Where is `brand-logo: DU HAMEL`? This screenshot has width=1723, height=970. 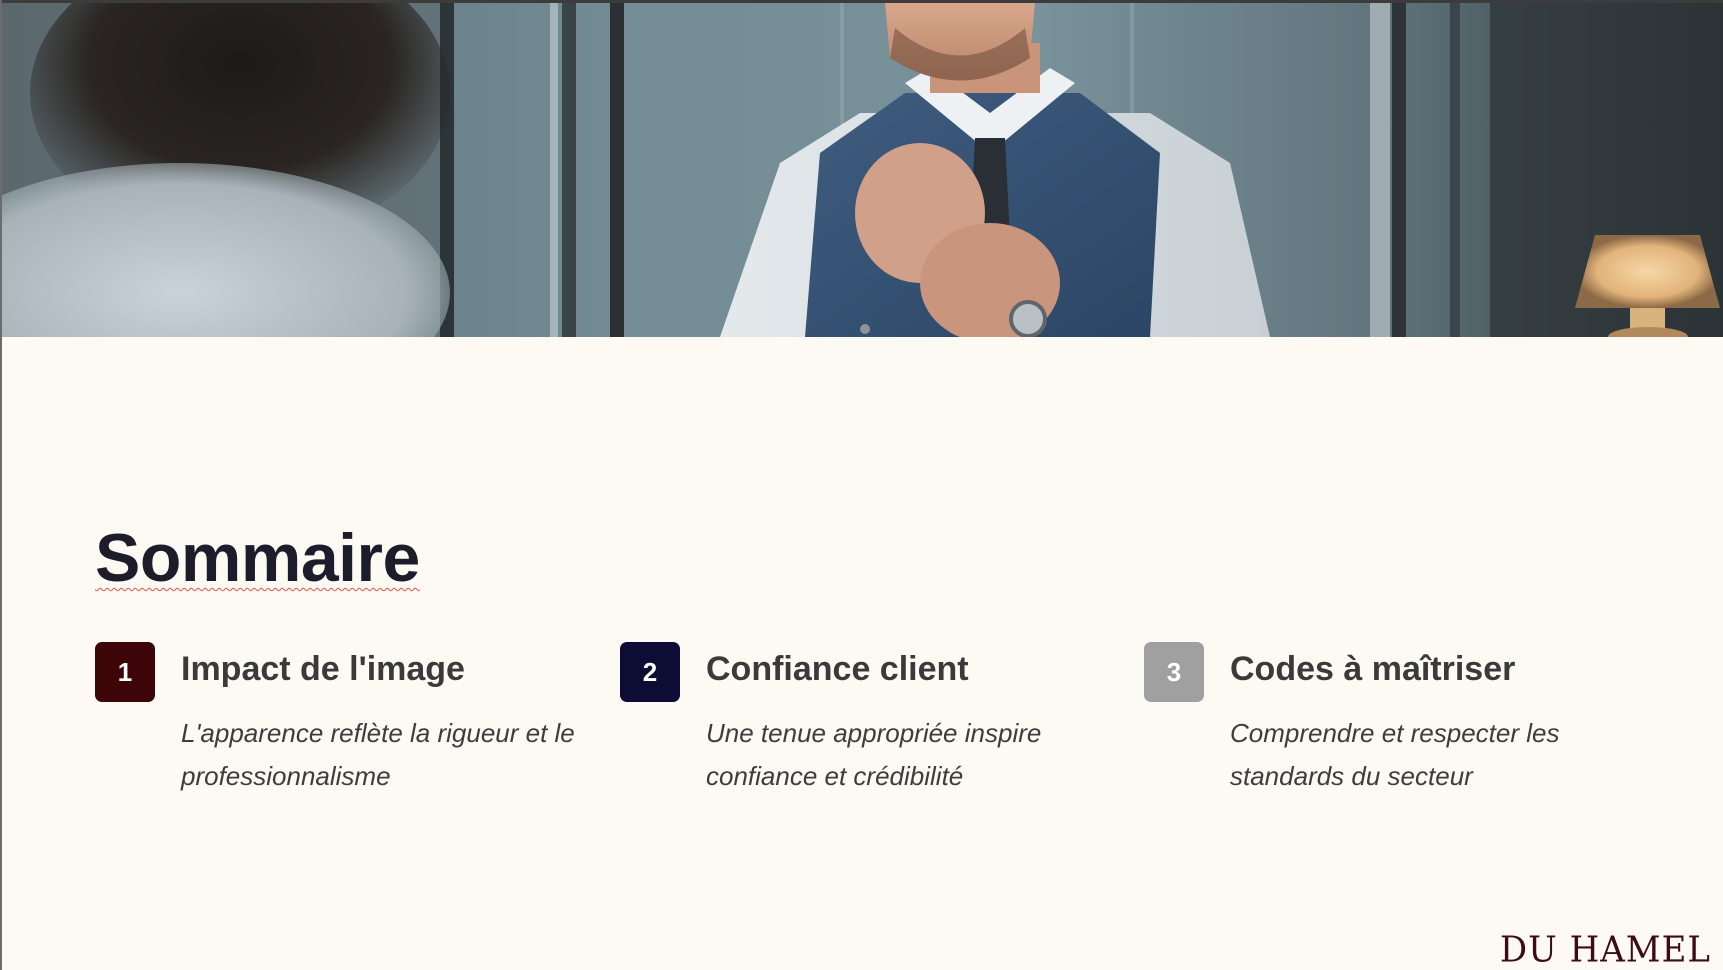 brand-logo: DU HAMEL is located at coordinates (1605, 949).